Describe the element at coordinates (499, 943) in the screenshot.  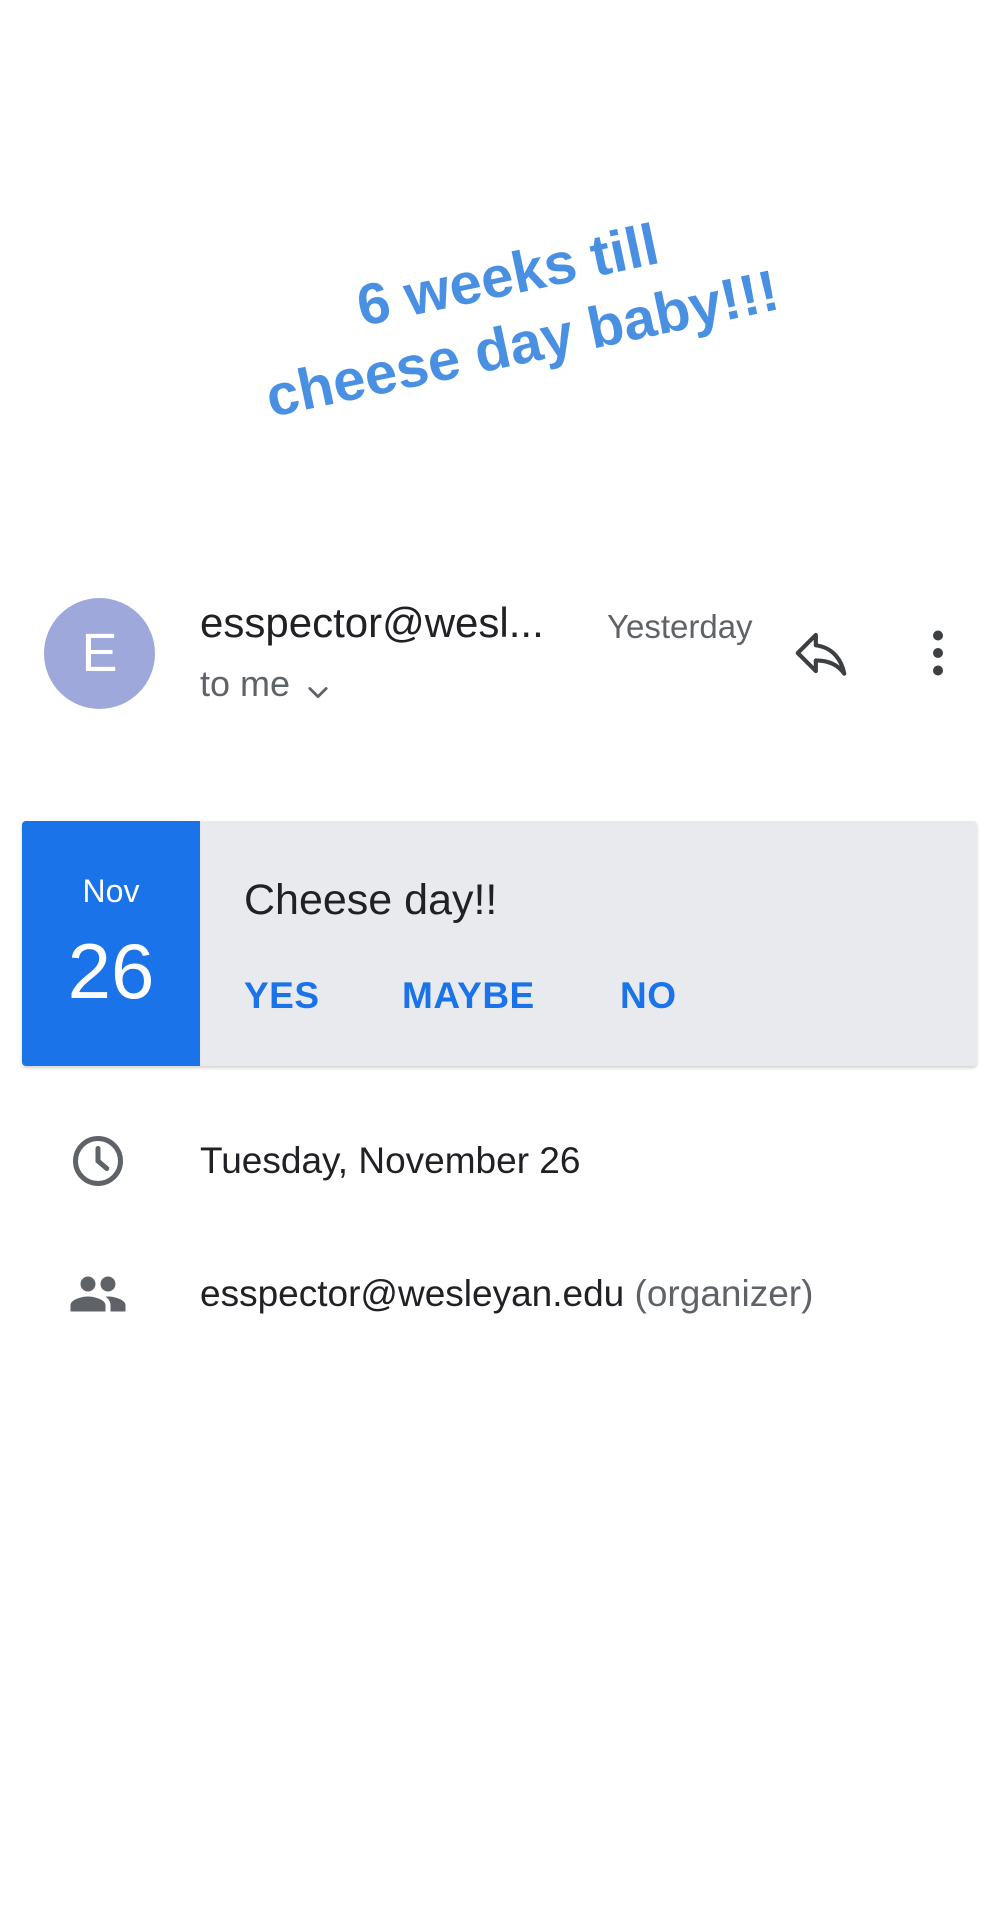
I see `calendar-invite-card: Nov 26 Cheese day!! YES MAYBE NO` at that location.